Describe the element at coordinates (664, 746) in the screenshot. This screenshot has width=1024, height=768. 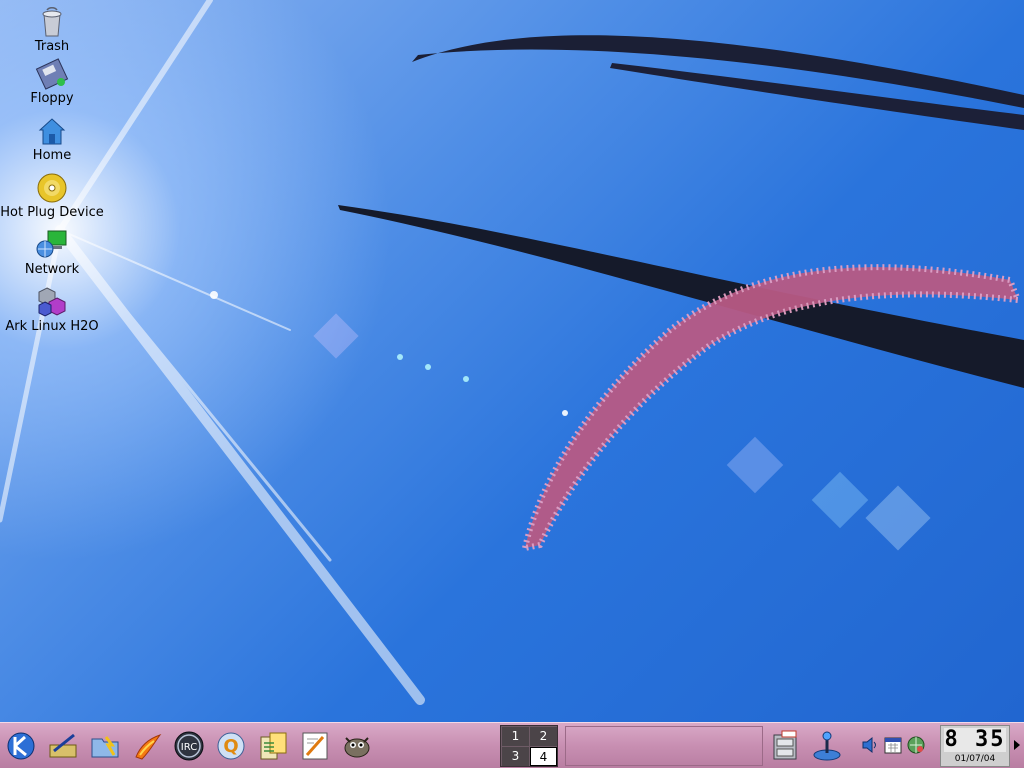
I see `task-list` at that location.